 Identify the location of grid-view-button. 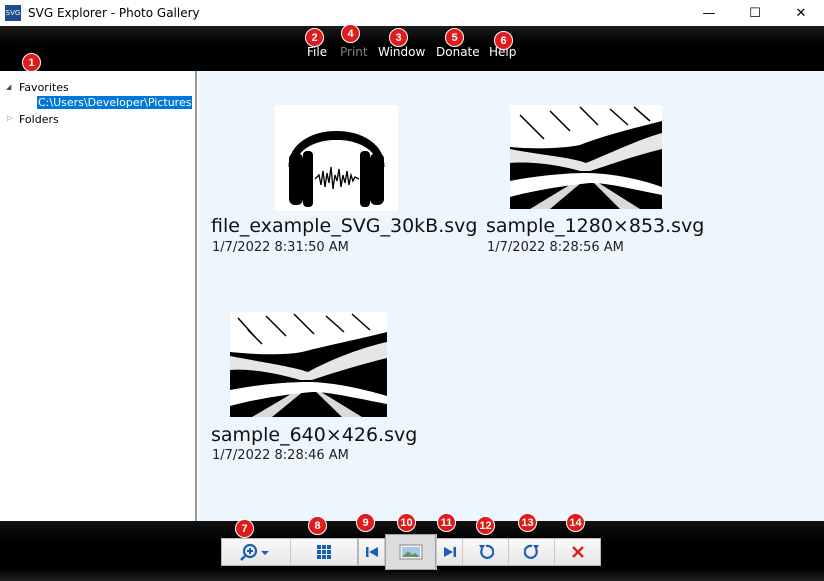
(324, 552).